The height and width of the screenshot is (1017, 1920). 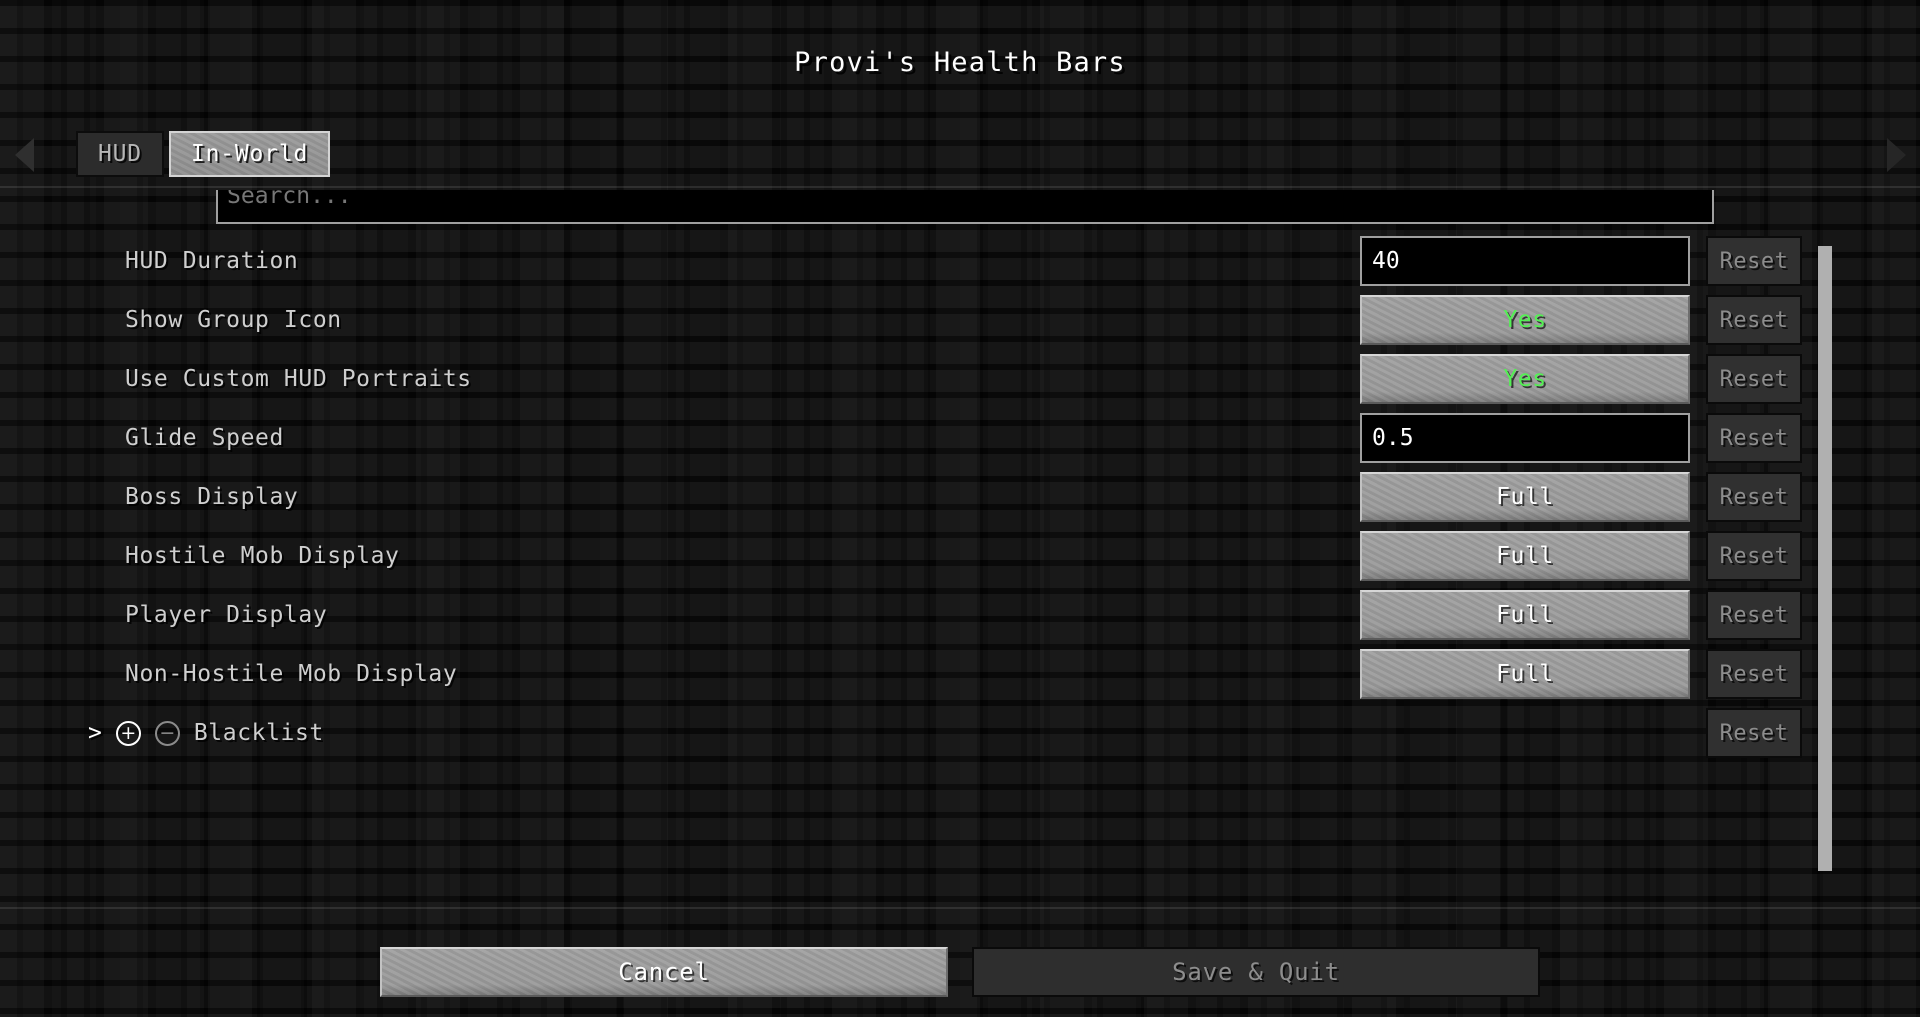 I want to click on remove-entry-icon: −, so click(x=167, y=733).